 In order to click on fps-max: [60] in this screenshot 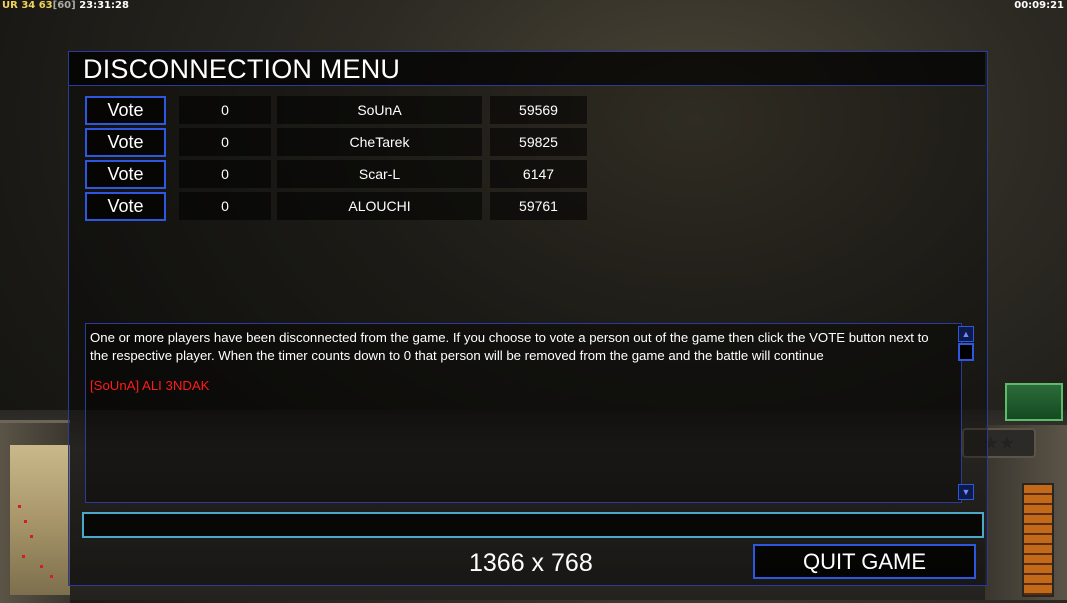, I will do `click(64, 5)`.